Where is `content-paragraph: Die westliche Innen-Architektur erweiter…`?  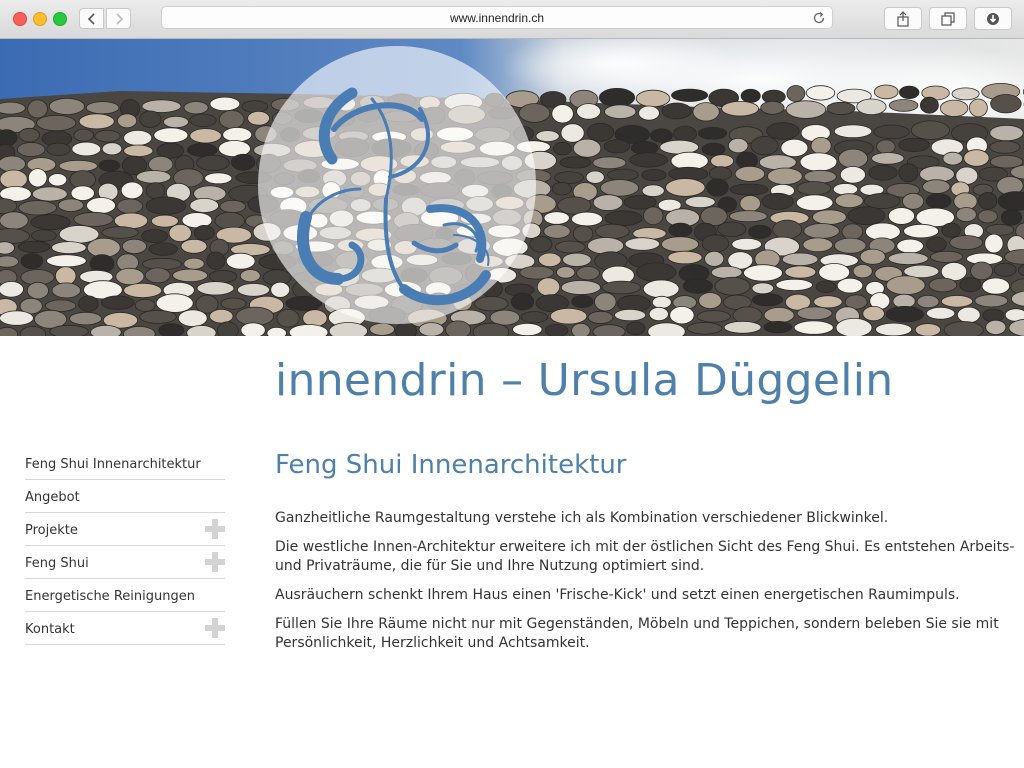 content-paragraph: Die westliche Innen-Architektur erweiter… is located at coordinates (645, 556).